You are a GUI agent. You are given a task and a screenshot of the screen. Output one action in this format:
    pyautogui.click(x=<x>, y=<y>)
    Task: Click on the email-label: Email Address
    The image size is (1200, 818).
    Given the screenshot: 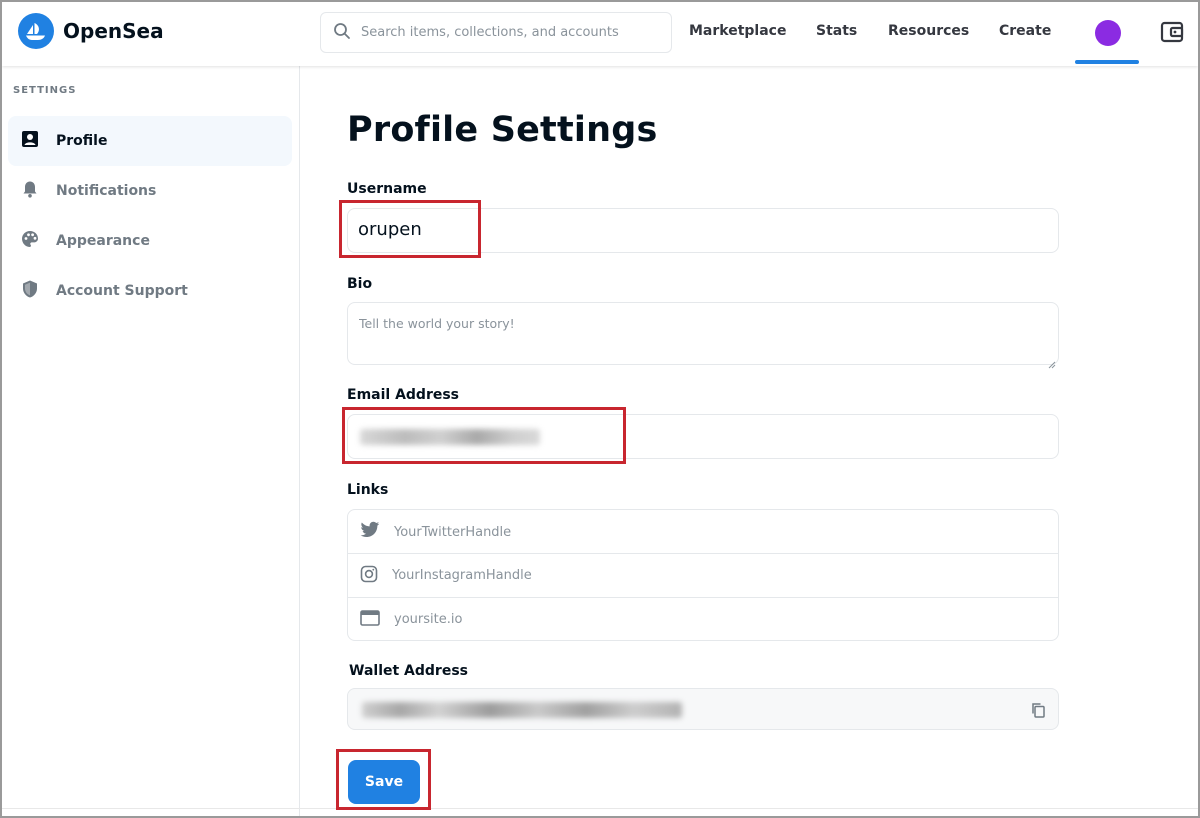 What is the action you would take?
    pyautogui.click(x=403, y=395)
    